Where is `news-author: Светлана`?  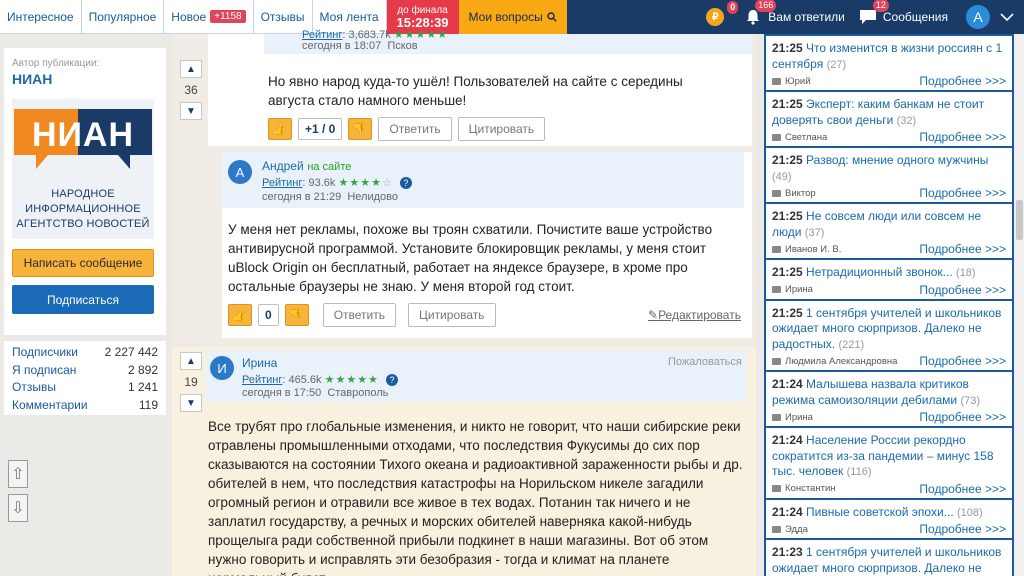 news-author: Светлана is located at coordinates (799, 137).